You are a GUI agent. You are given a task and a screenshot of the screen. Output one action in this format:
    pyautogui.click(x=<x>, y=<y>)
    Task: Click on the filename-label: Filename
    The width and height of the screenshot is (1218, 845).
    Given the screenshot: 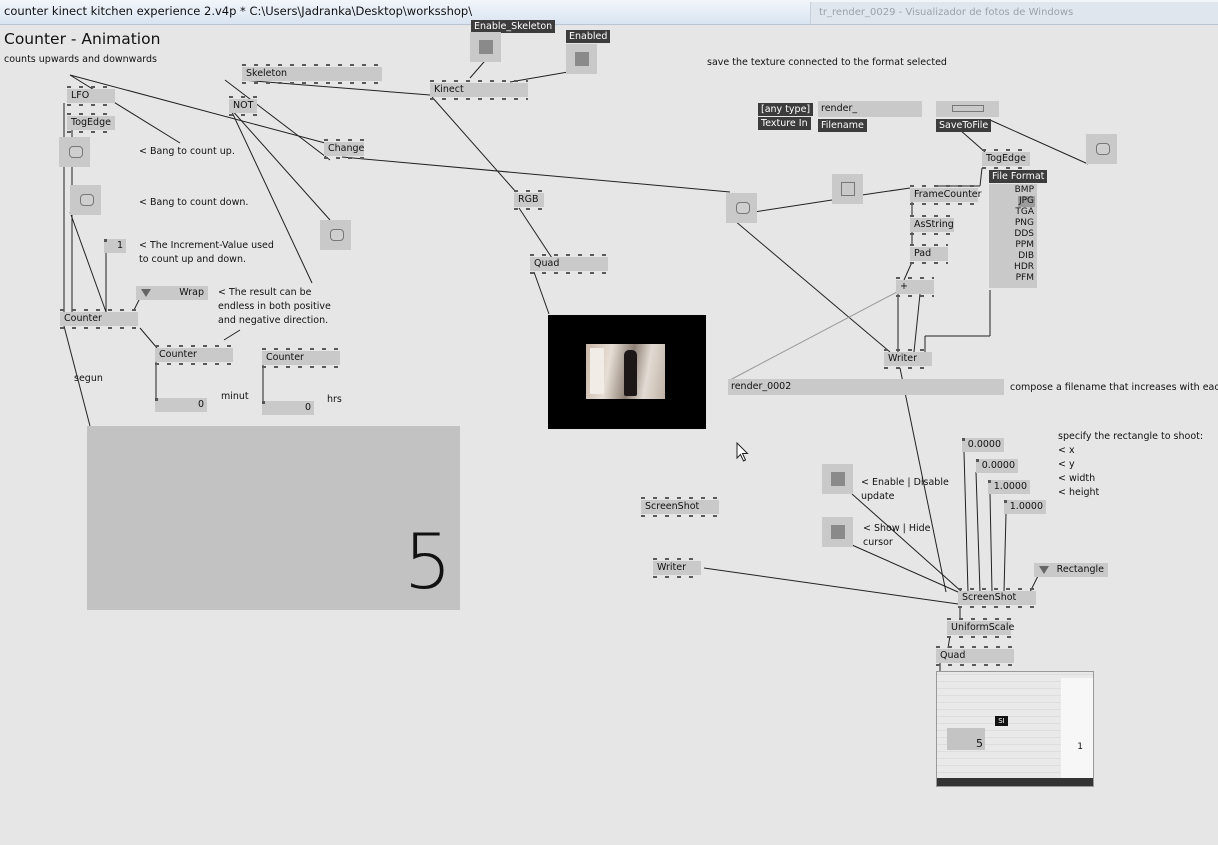 What is the action you would take?
    pyautogui.click(x=842, y=125)
    